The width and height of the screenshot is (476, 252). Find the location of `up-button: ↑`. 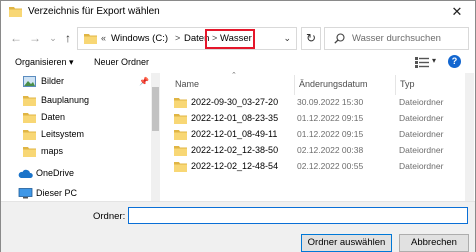

up-button: ↑ is located at coordinates (68, 38).